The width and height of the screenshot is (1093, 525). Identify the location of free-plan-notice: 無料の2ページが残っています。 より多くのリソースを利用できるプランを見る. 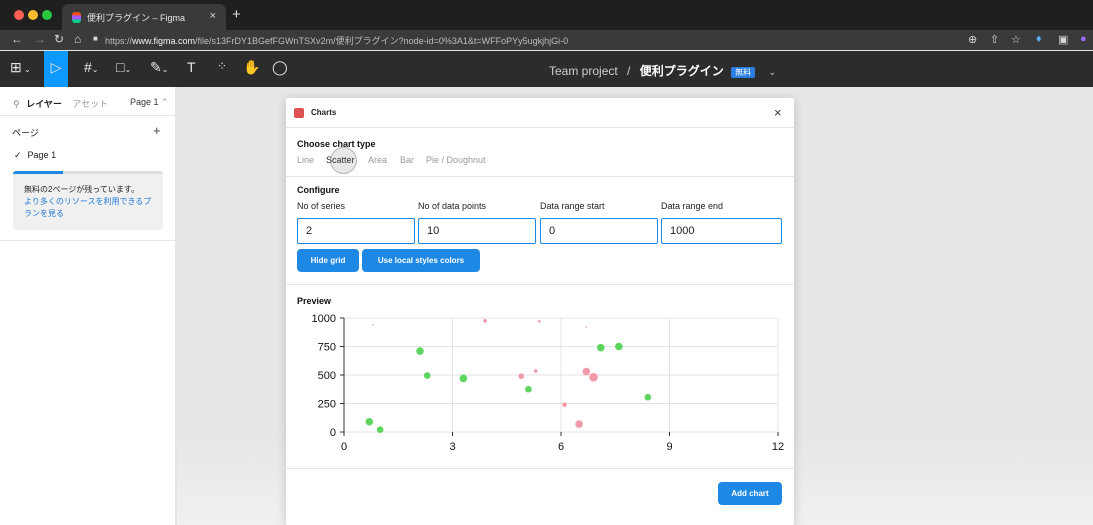
(88, 200).